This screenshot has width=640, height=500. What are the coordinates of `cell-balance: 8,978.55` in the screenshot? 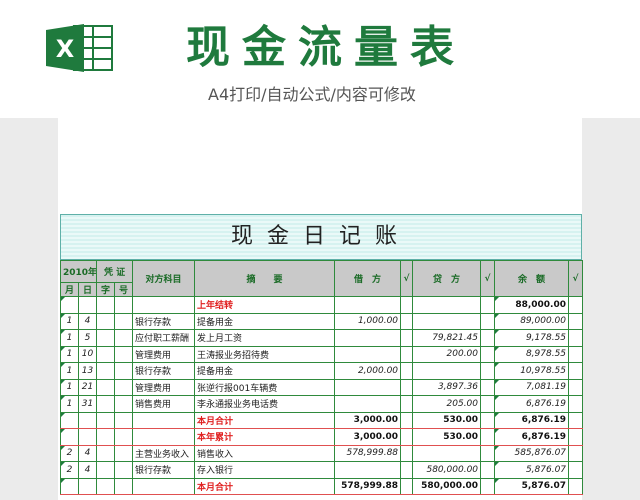 It's located at (532, 354).